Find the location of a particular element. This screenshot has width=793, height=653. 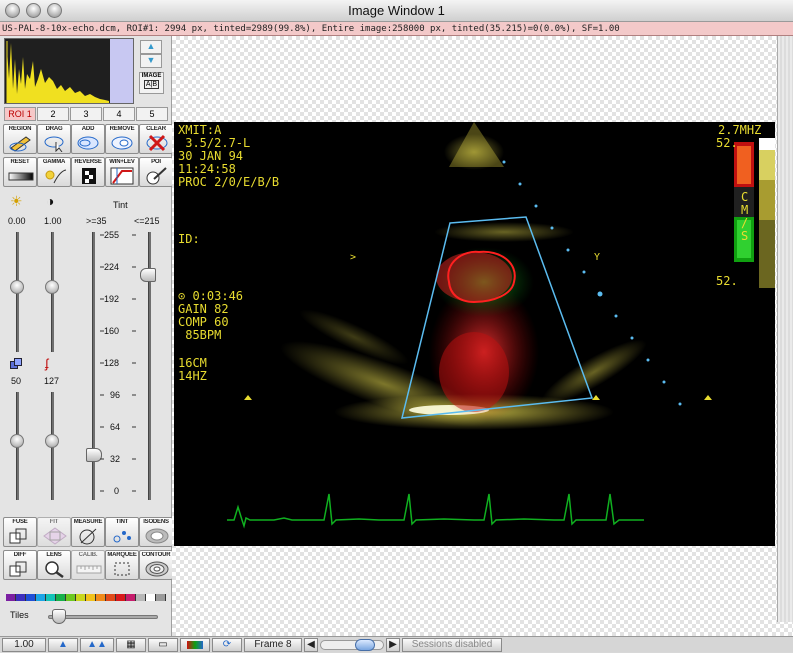

contour-tool-button: CONTOUR is located at coordinates (156, 565).